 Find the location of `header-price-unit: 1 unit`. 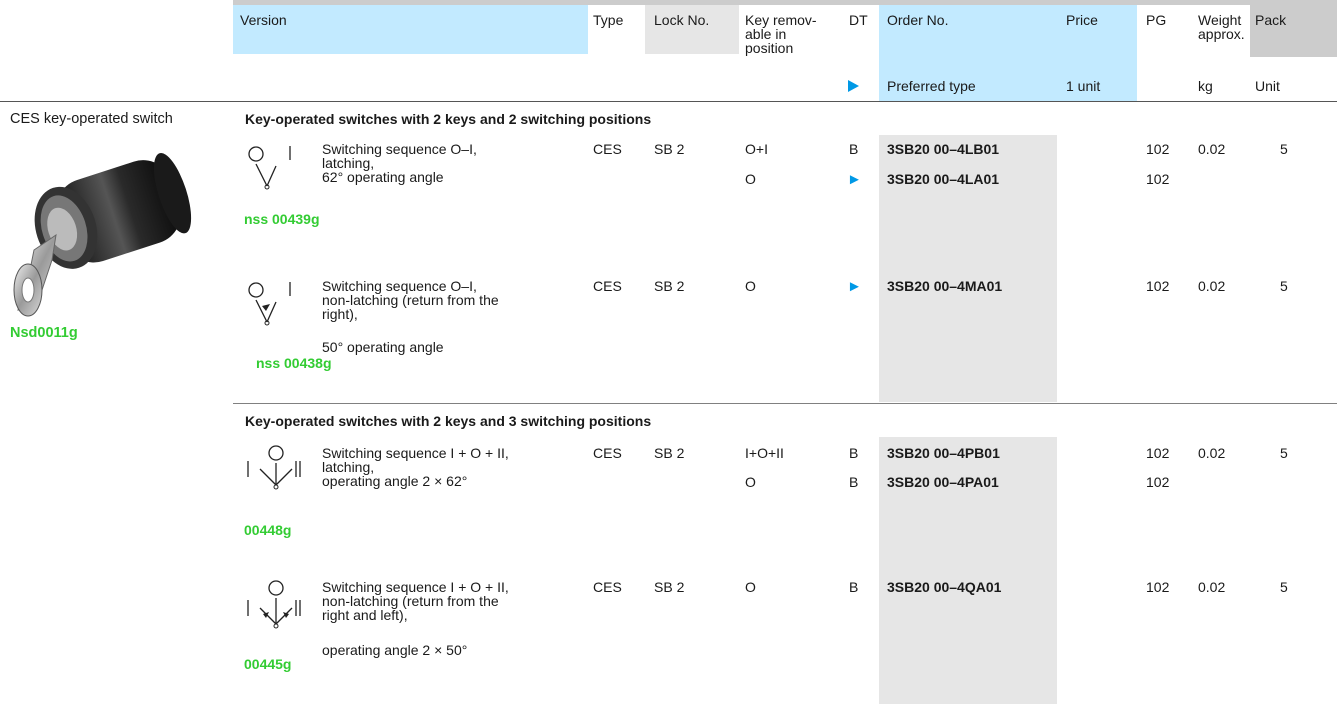

header-price-unit: 1 unit is located at coordinates (1083, 86).